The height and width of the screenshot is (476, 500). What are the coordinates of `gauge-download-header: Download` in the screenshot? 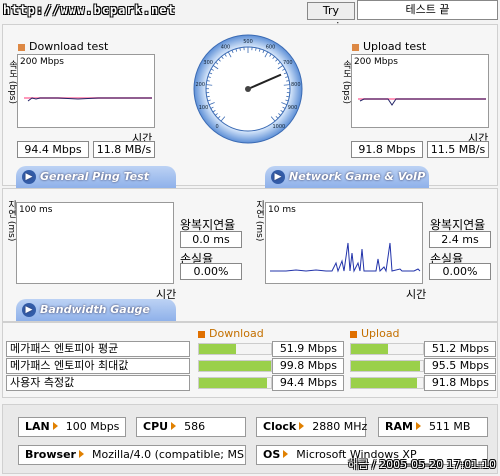 It's located at (231, 333).